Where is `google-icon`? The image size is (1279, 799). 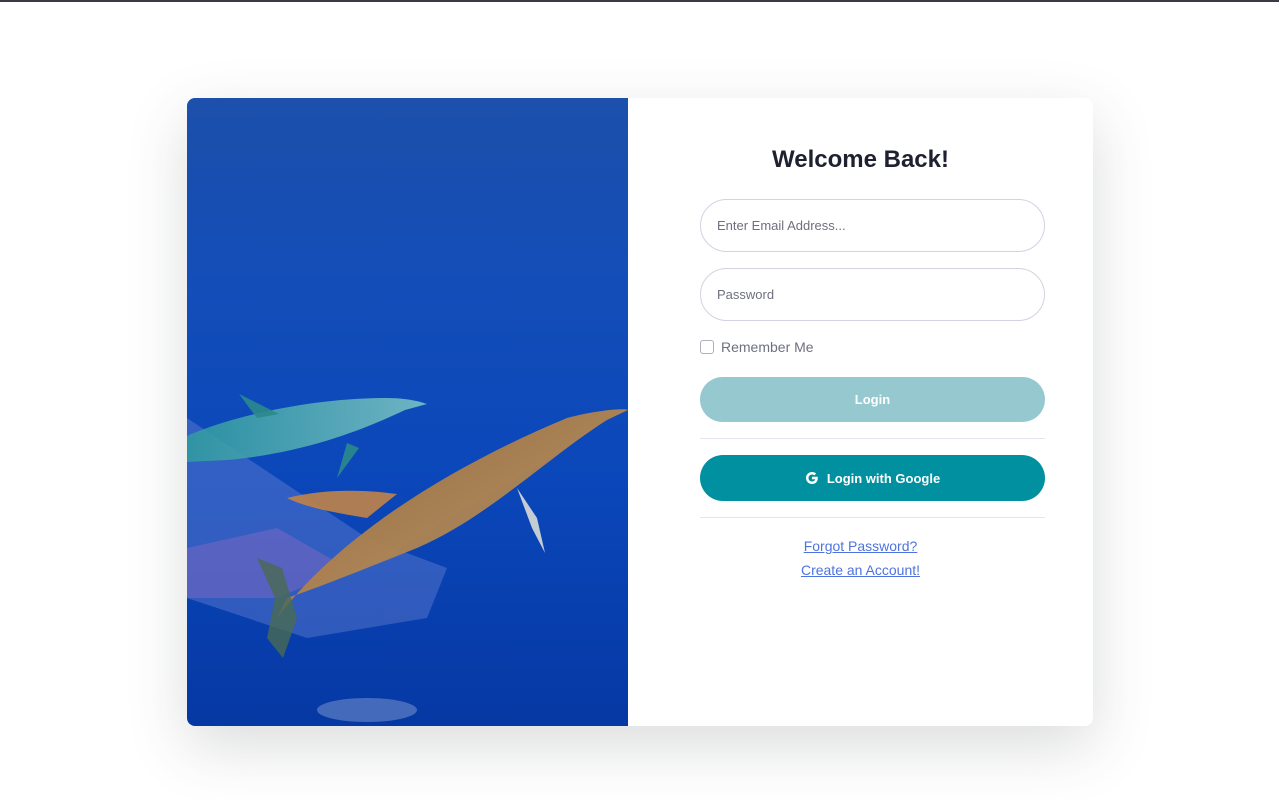 google-icon is located at coordinates (812, 478).